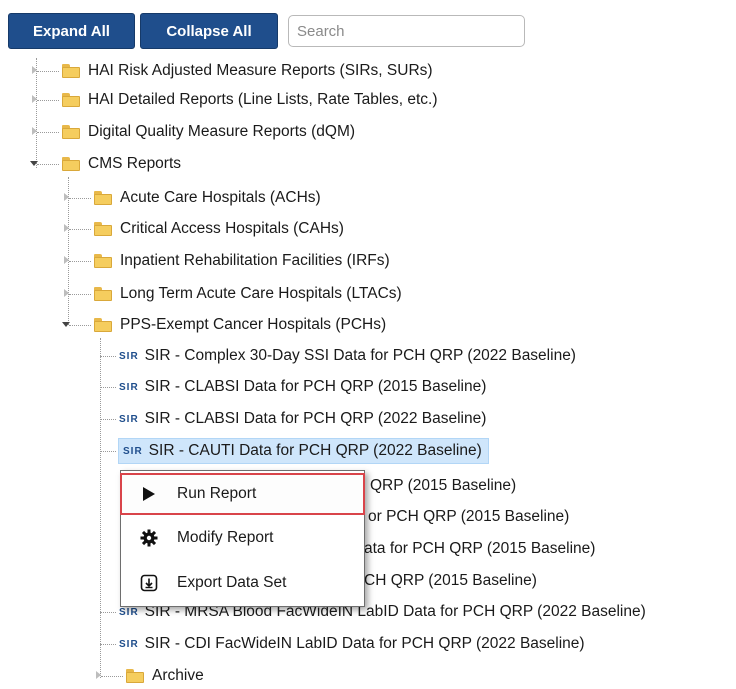 The image size is (736, 689). Describe the element at coordinates (178, 675) in the screenshot. I see `tree-node-label: Archive` at that location.